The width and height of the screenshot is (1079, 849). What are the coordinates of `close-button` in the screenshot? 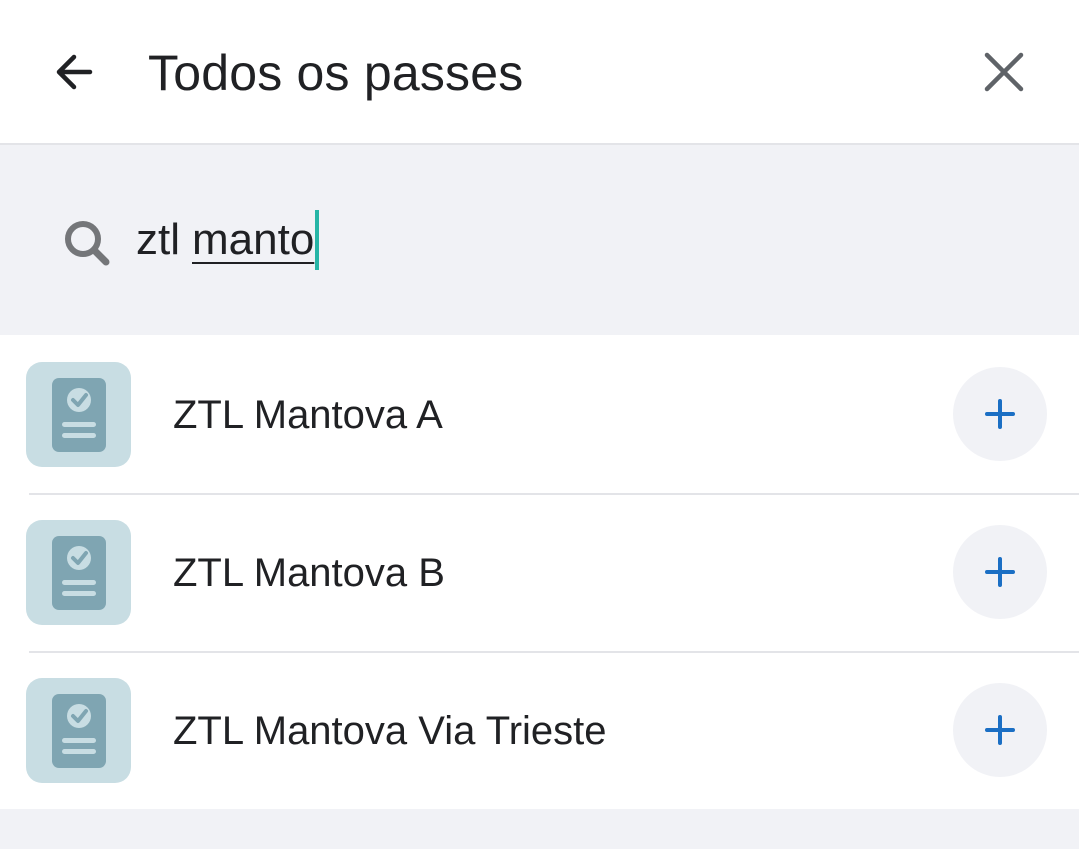 It's located at (1004, 72).